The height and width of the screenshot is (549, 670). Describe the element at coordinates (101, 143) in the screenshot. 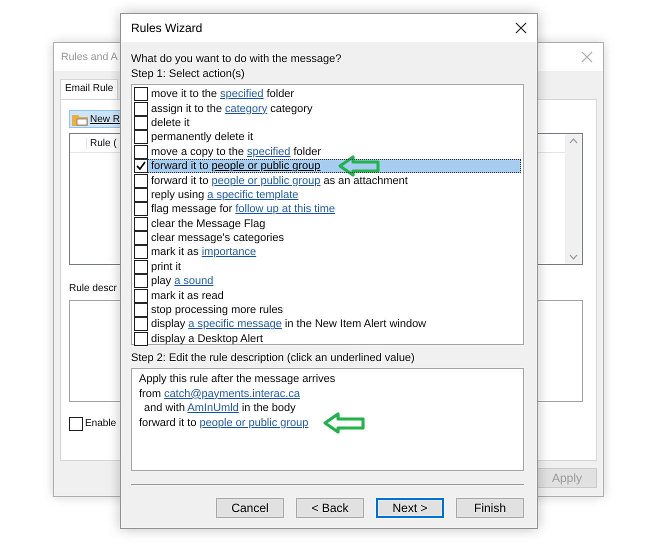

I see `column-header: Rule (` at that location.